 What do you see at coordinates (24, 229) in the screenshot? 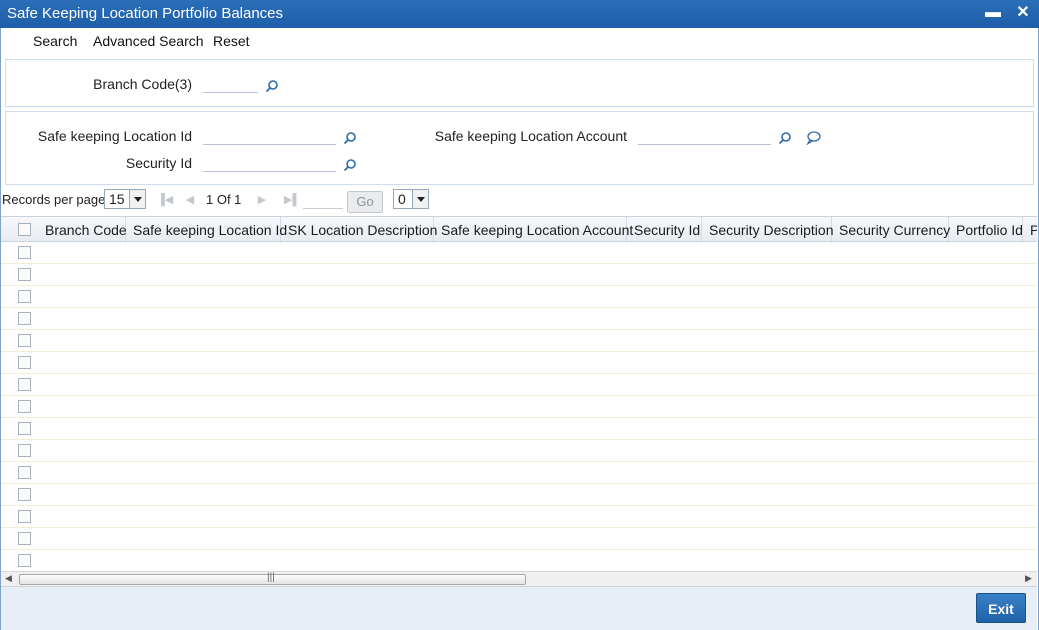
I see `select-all-checkbox` at bounding box center [24, 229].